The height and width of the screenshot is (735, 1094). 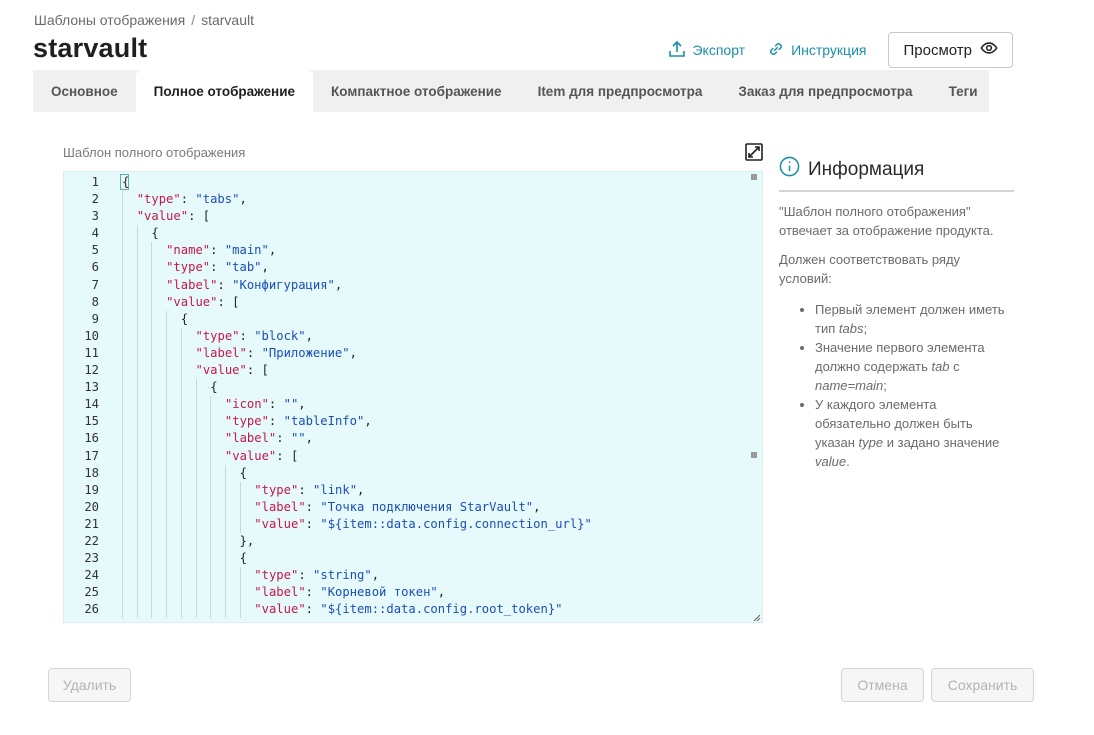 What do you see at coordinates (309, 490) in the screenshot?
I see `code-text: "type": "link",` at bounding box center [309, 490].